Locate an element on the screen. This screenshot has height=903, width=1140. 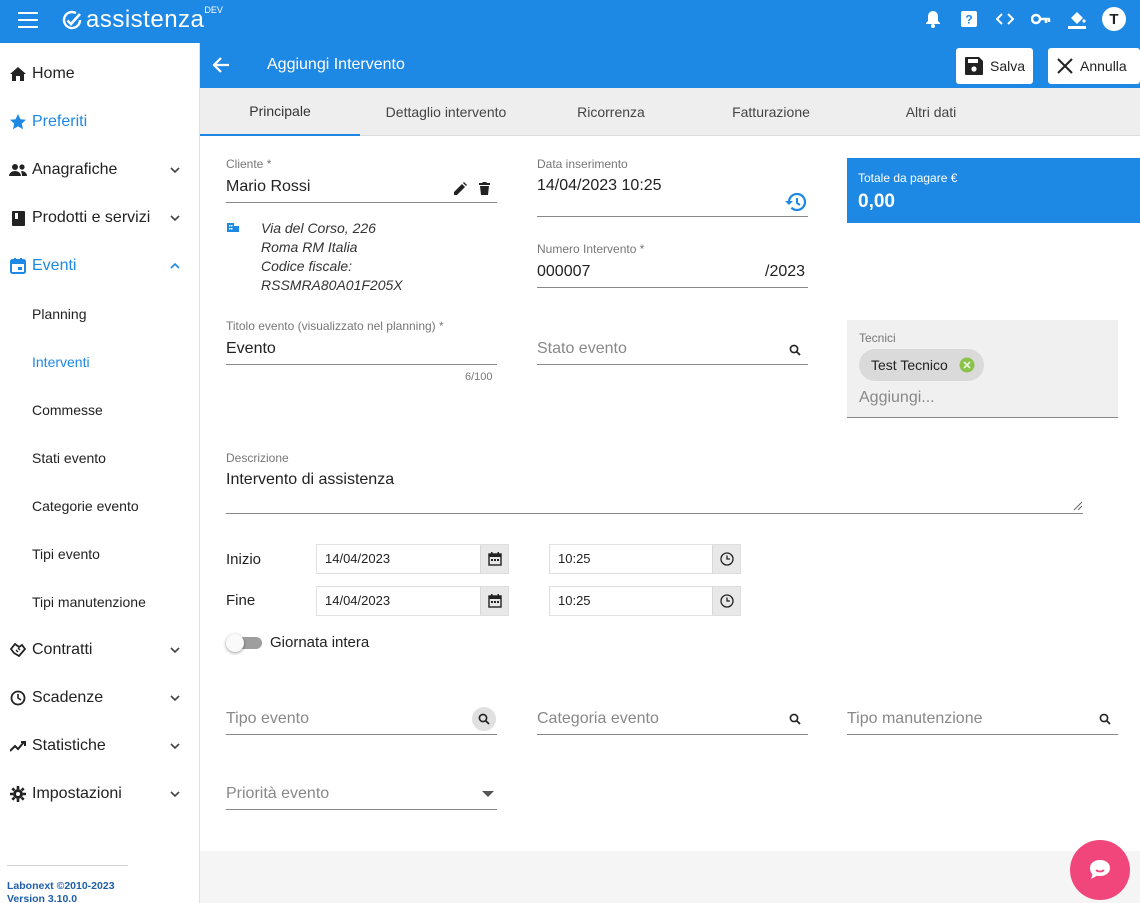
tab-fatturazione: Fatturazione is located at coordinates (771, 112).